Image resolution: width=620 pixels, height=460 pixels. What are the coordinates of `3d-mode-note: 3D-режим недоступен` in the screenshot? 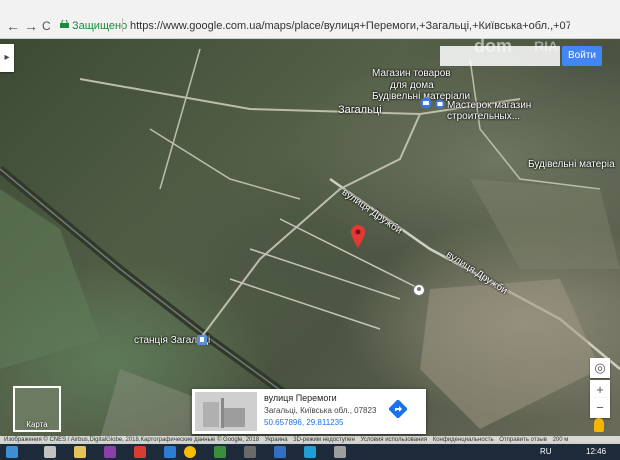 It's located at (324, 440).